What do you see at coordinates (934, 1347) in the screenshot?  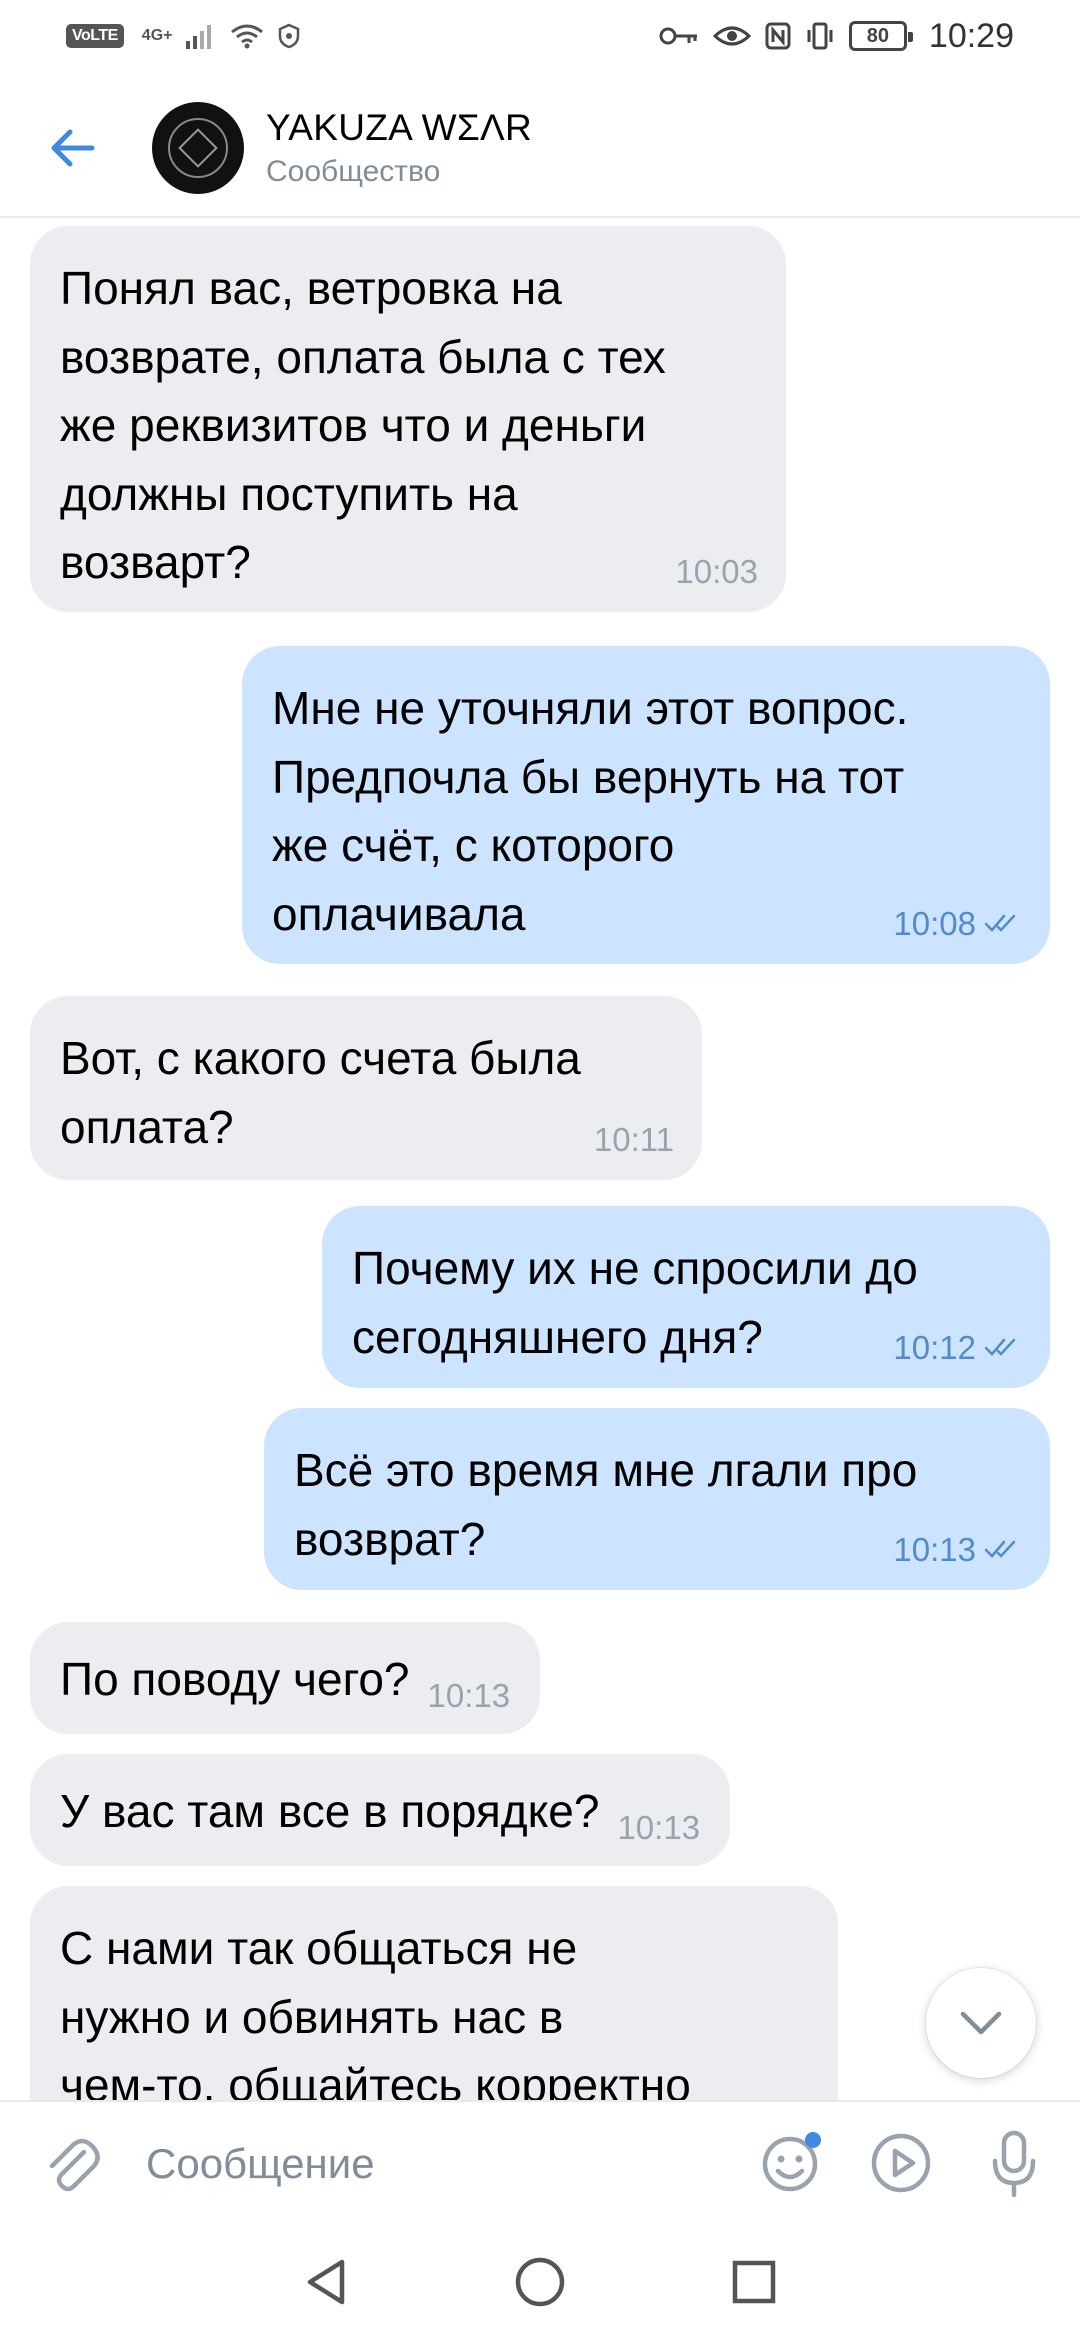 I see `message-time: 10:12` at bounding box center [934, 1347].